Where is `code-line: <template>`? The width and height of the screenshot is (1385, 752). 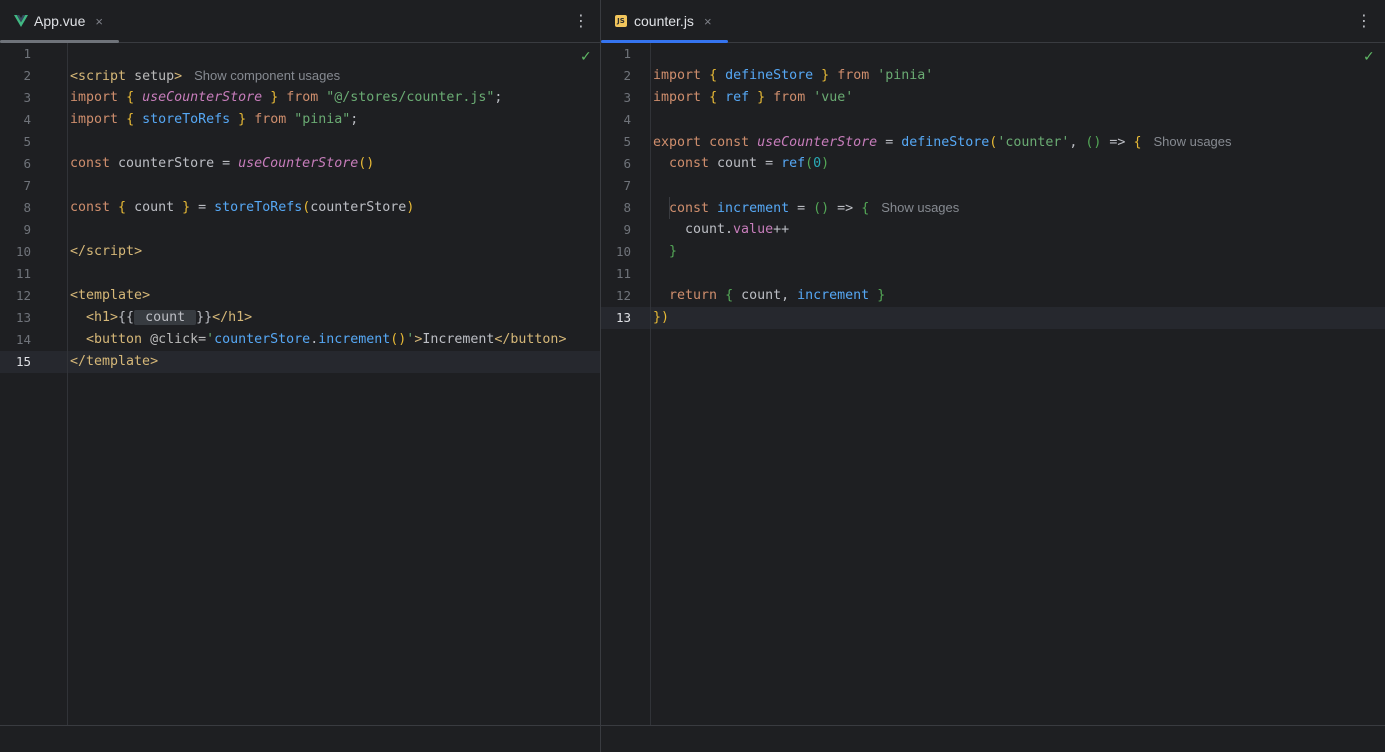
code-line: <template> is located at coordinates (110, 295).